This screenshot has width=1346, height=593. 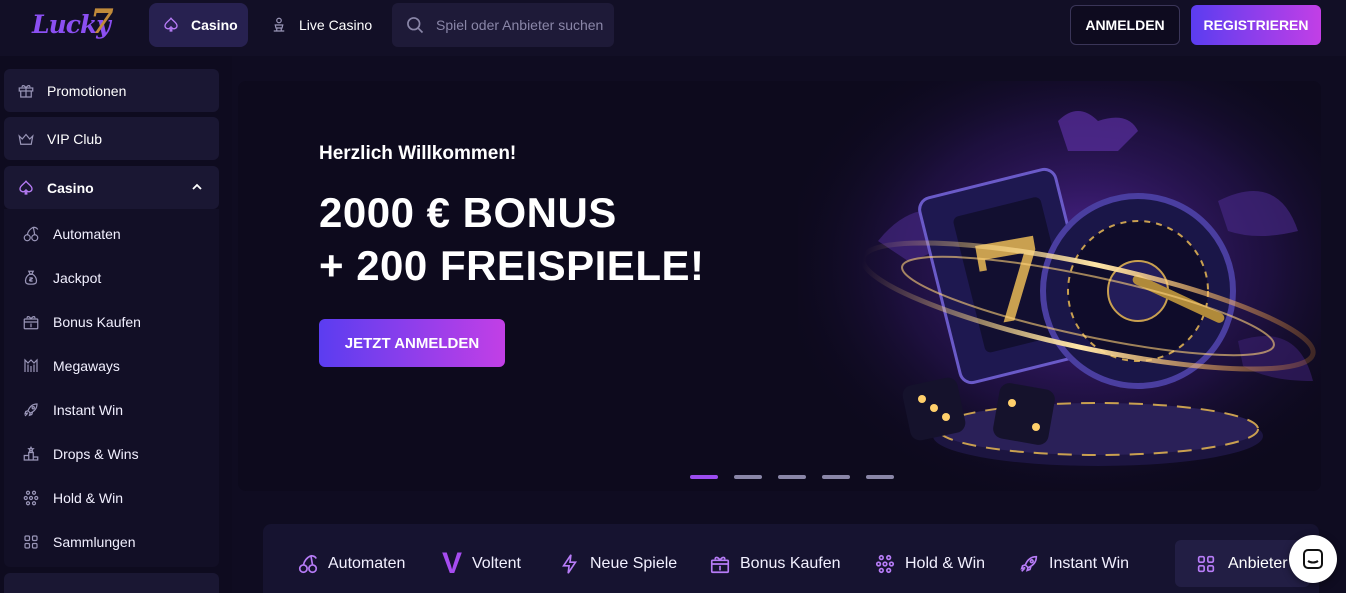 What do you see at coordinates (570, 564) in the screenshot?
I see `lightning-icon` at bounding box center [570, 564].